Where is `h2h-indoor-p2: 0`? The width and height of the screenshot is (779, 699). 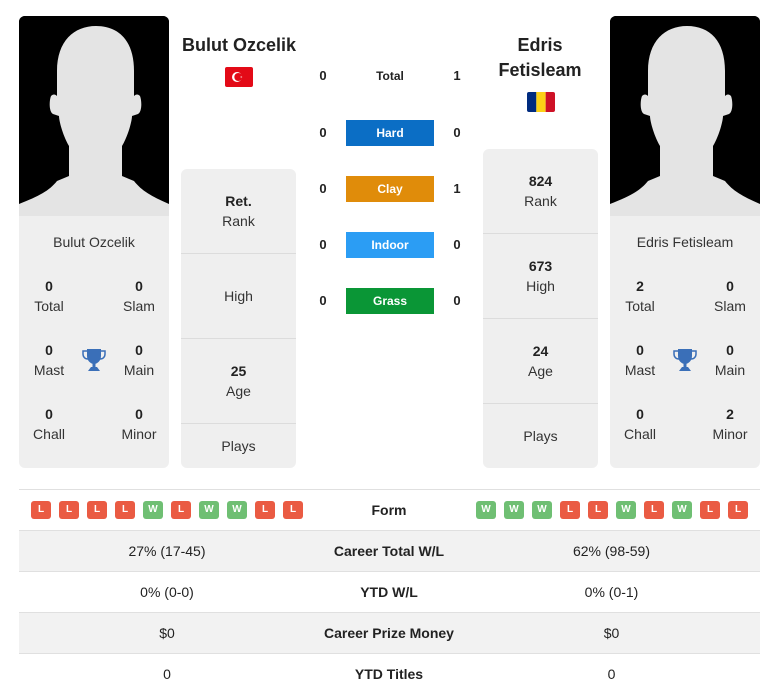
h2h-indoor-p2: 0 is located at coordinates (457, 244).